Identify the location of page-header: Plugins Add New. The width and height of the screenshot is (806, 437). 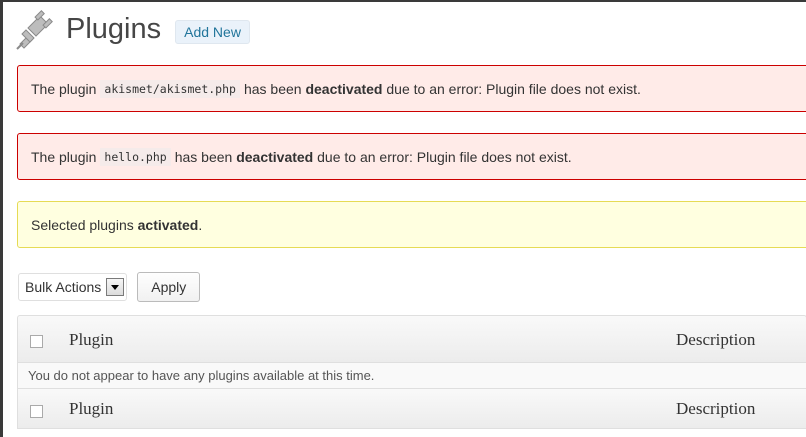
(132, 29).